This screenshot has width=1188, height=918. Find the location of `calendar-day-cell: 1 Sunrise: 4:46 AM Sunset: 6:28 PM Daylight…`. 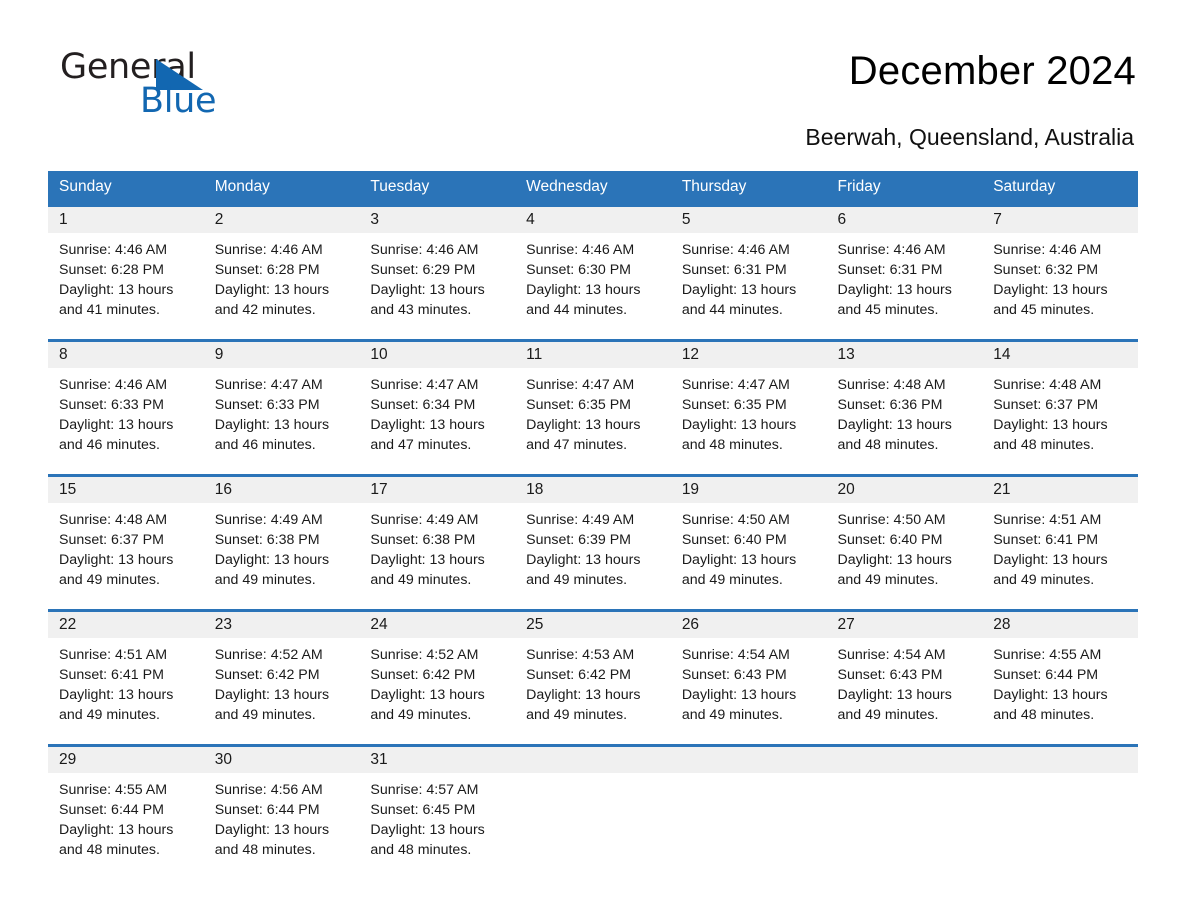

calendar-day-cell: 1 Sunrise: 4:46 AM Sunset: 6:28 PM Daylight… is located at coordinates (126, 271).